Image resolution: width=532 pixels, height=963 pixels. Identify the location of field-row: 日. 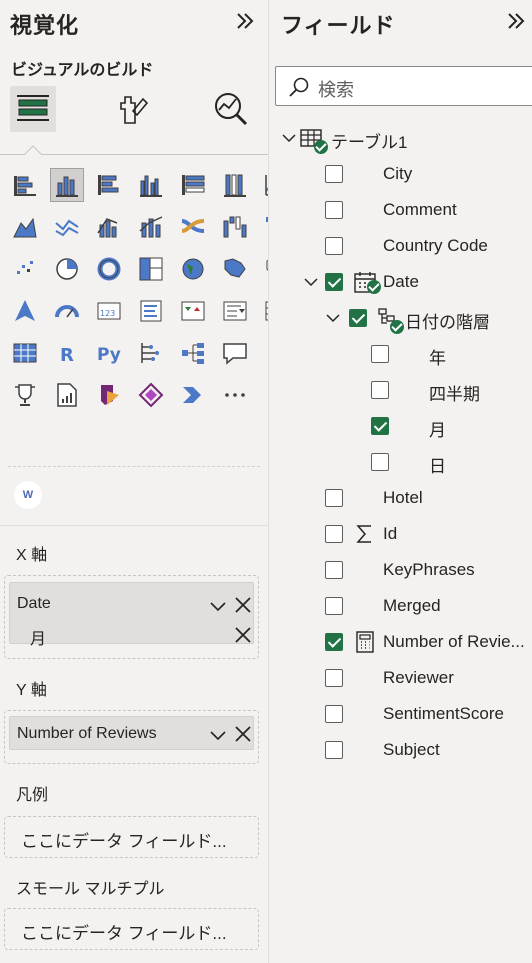
(400, 462).